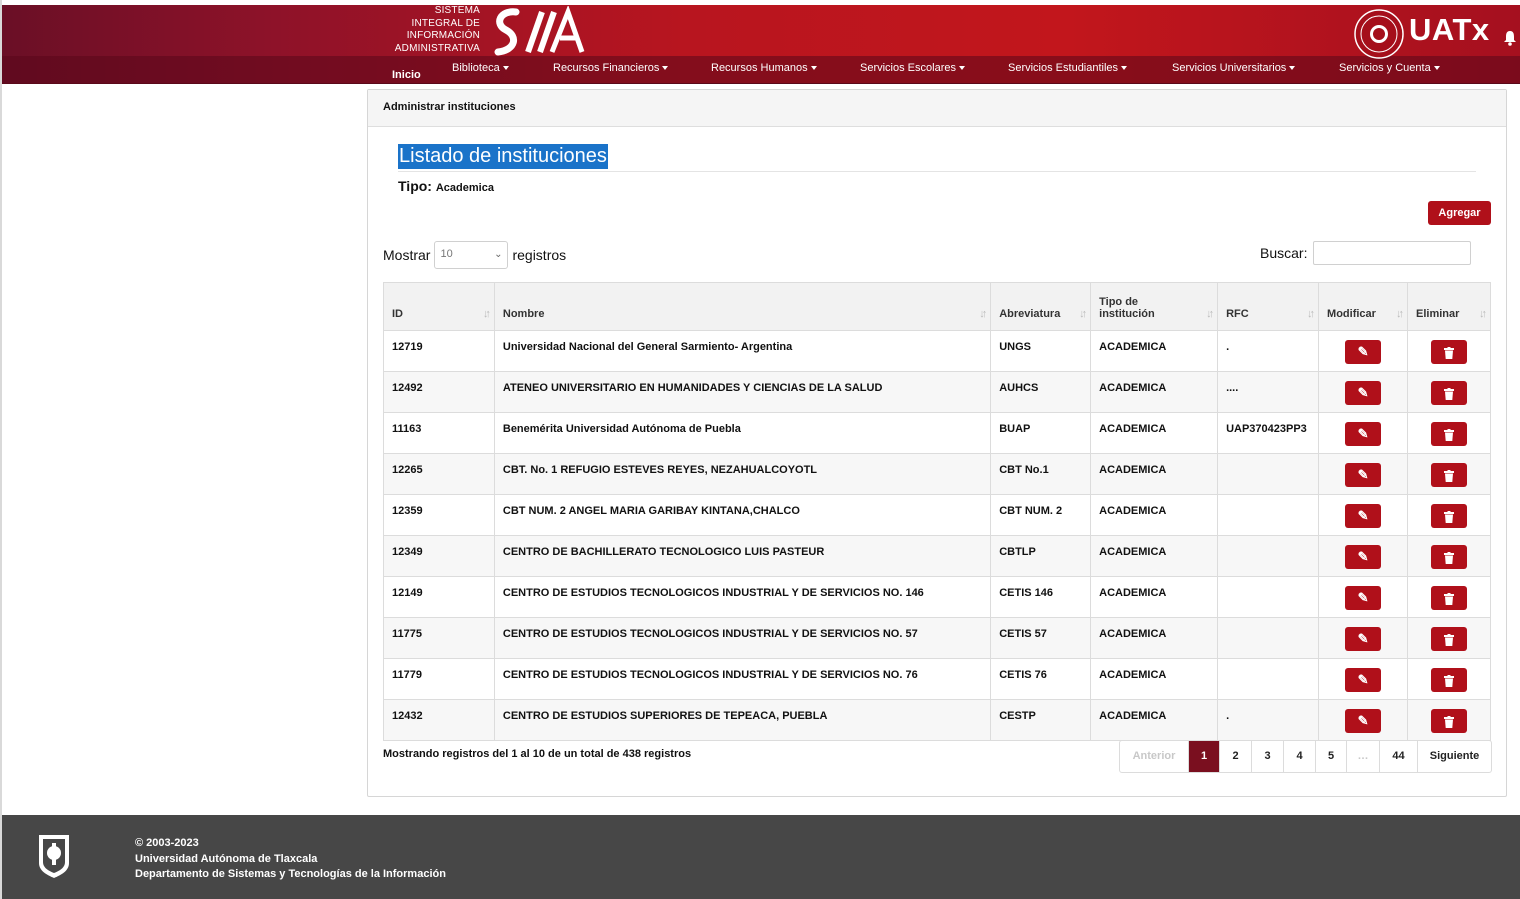 This screenshot has width=1520, height=899. I want to click on cell-abreviatura: CBT NUM. 2, so click(1041, 515).